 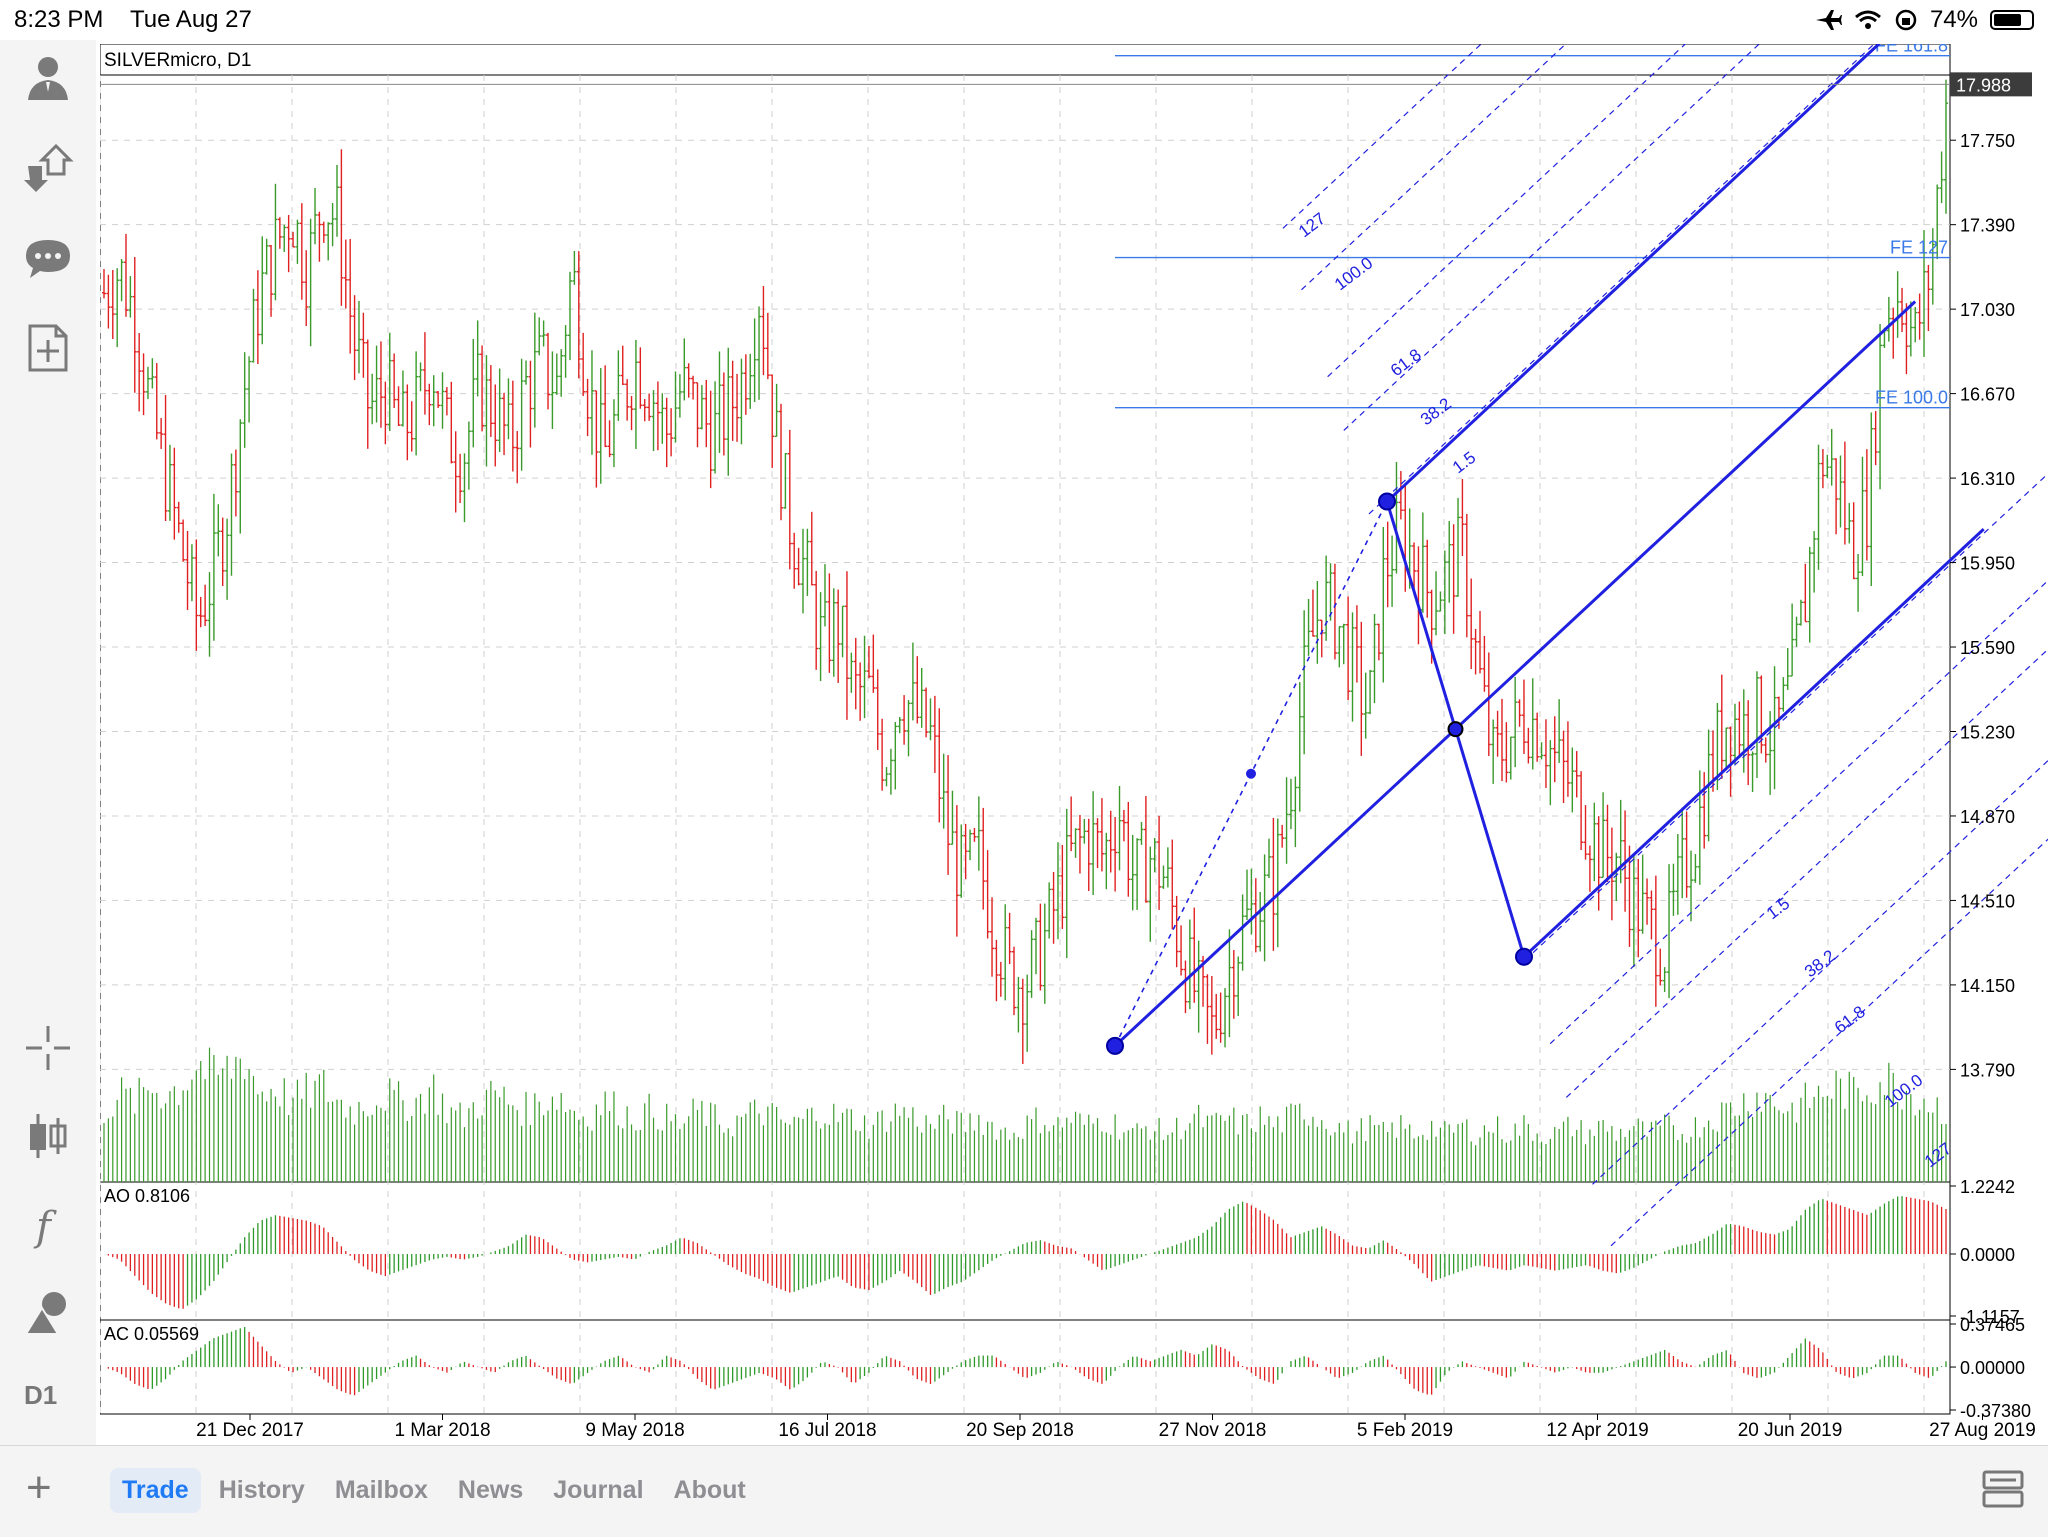 What do you see at coordinates (1987, 479) in the screenshot?
I see `price-tick-label: 16.310` at bounding box center [1987, 479].